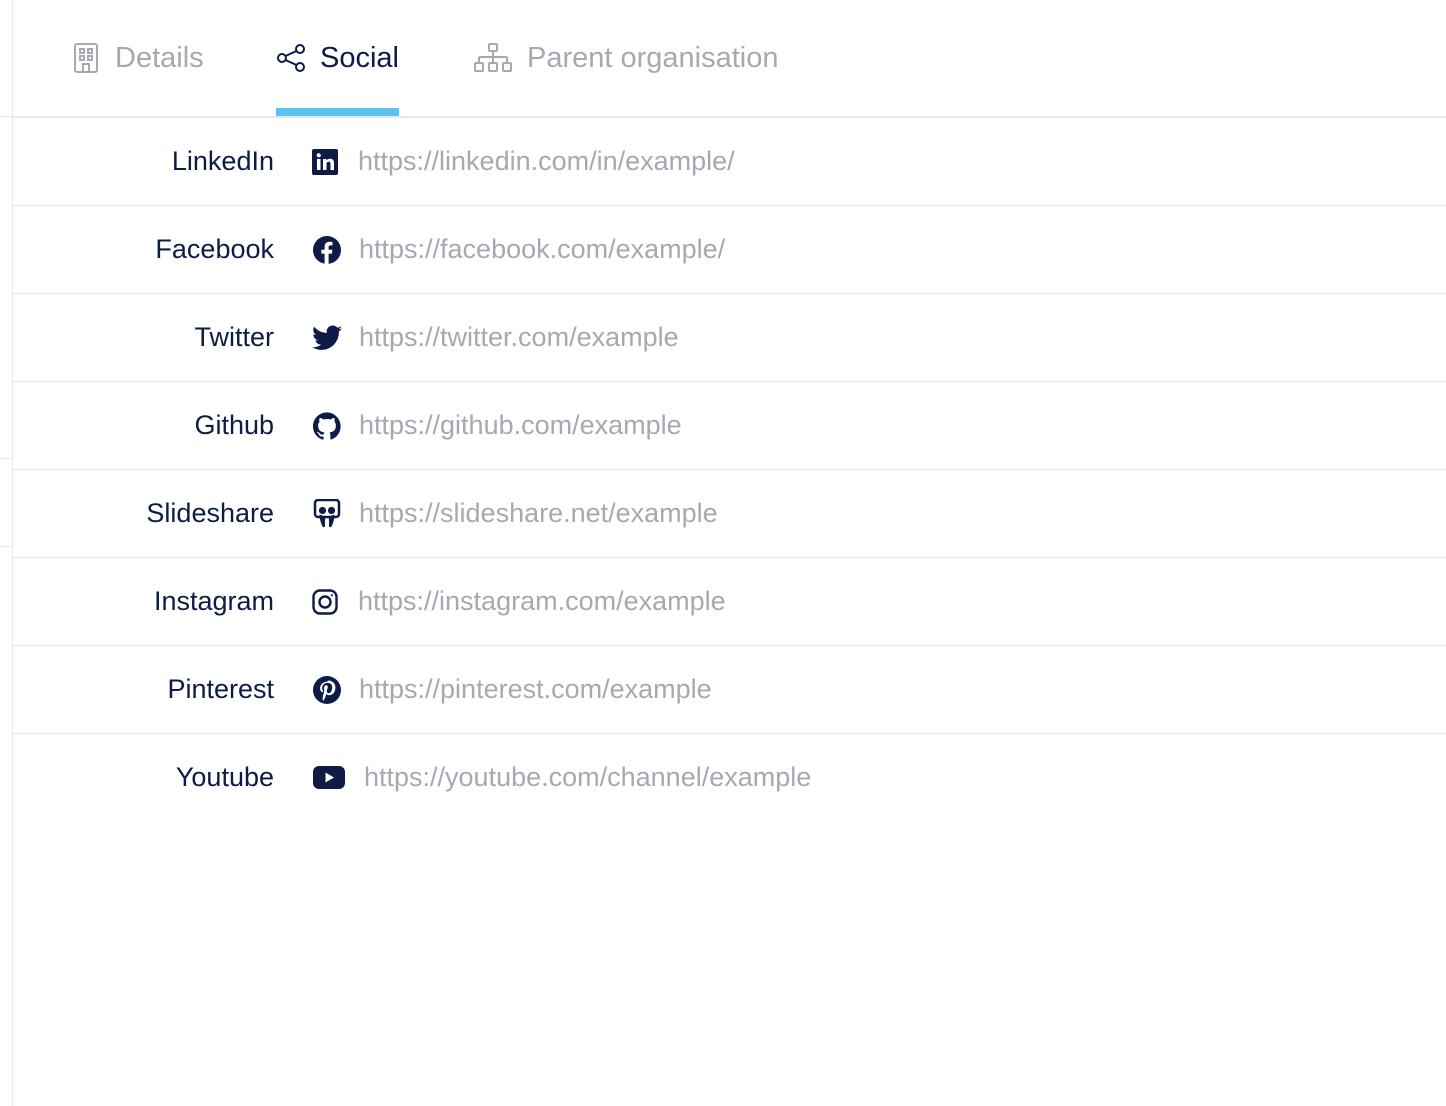 The image size is (1446, 1106). I want to click on instagram-url-input, so click(888, 601).